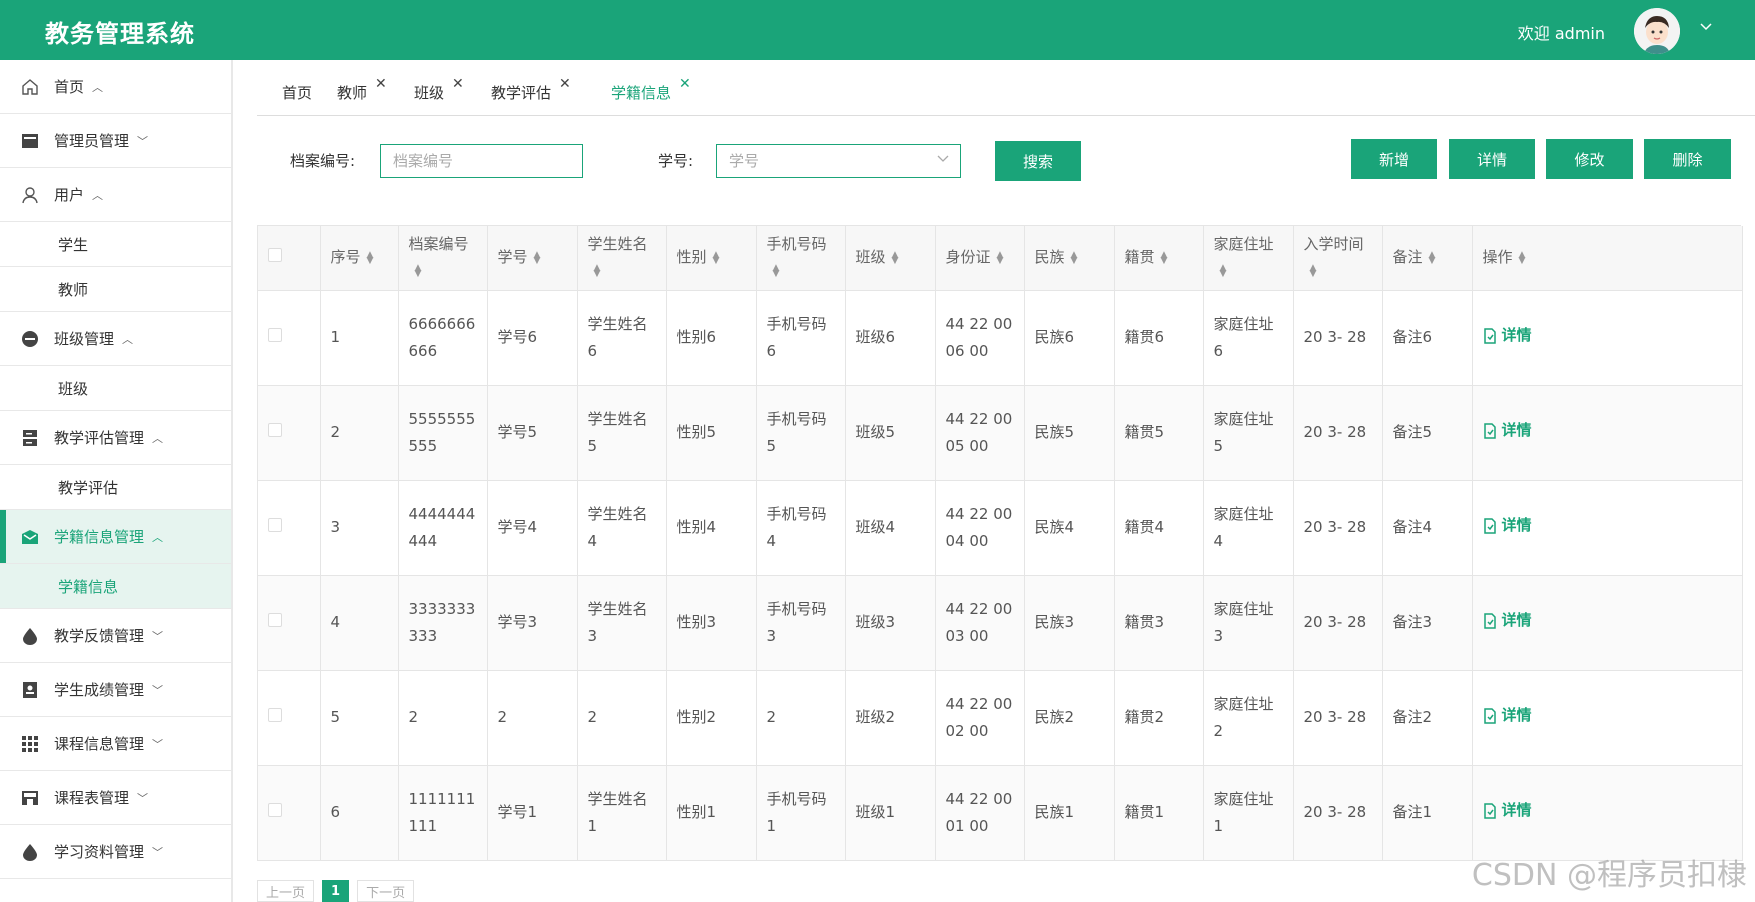 The image size is (1755, 902). Describe the element at coordinates (1038, 161) in the screenshot. I see `search-button: 搜索` at that location.